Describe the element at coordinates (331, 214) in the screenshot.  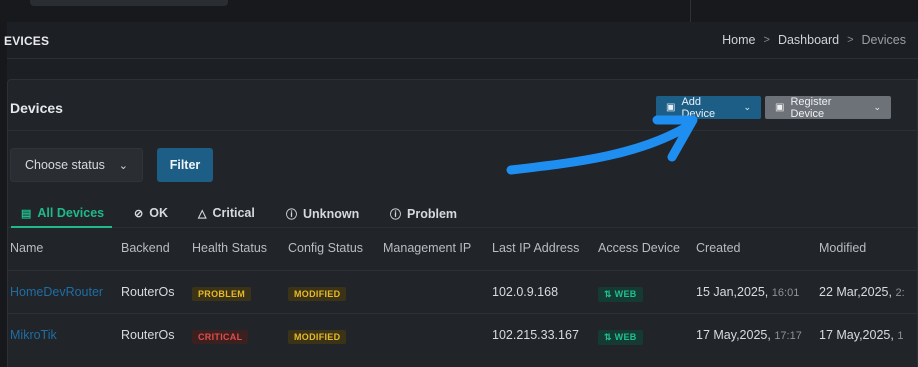
I see `tab-label: Unknown` at that location.